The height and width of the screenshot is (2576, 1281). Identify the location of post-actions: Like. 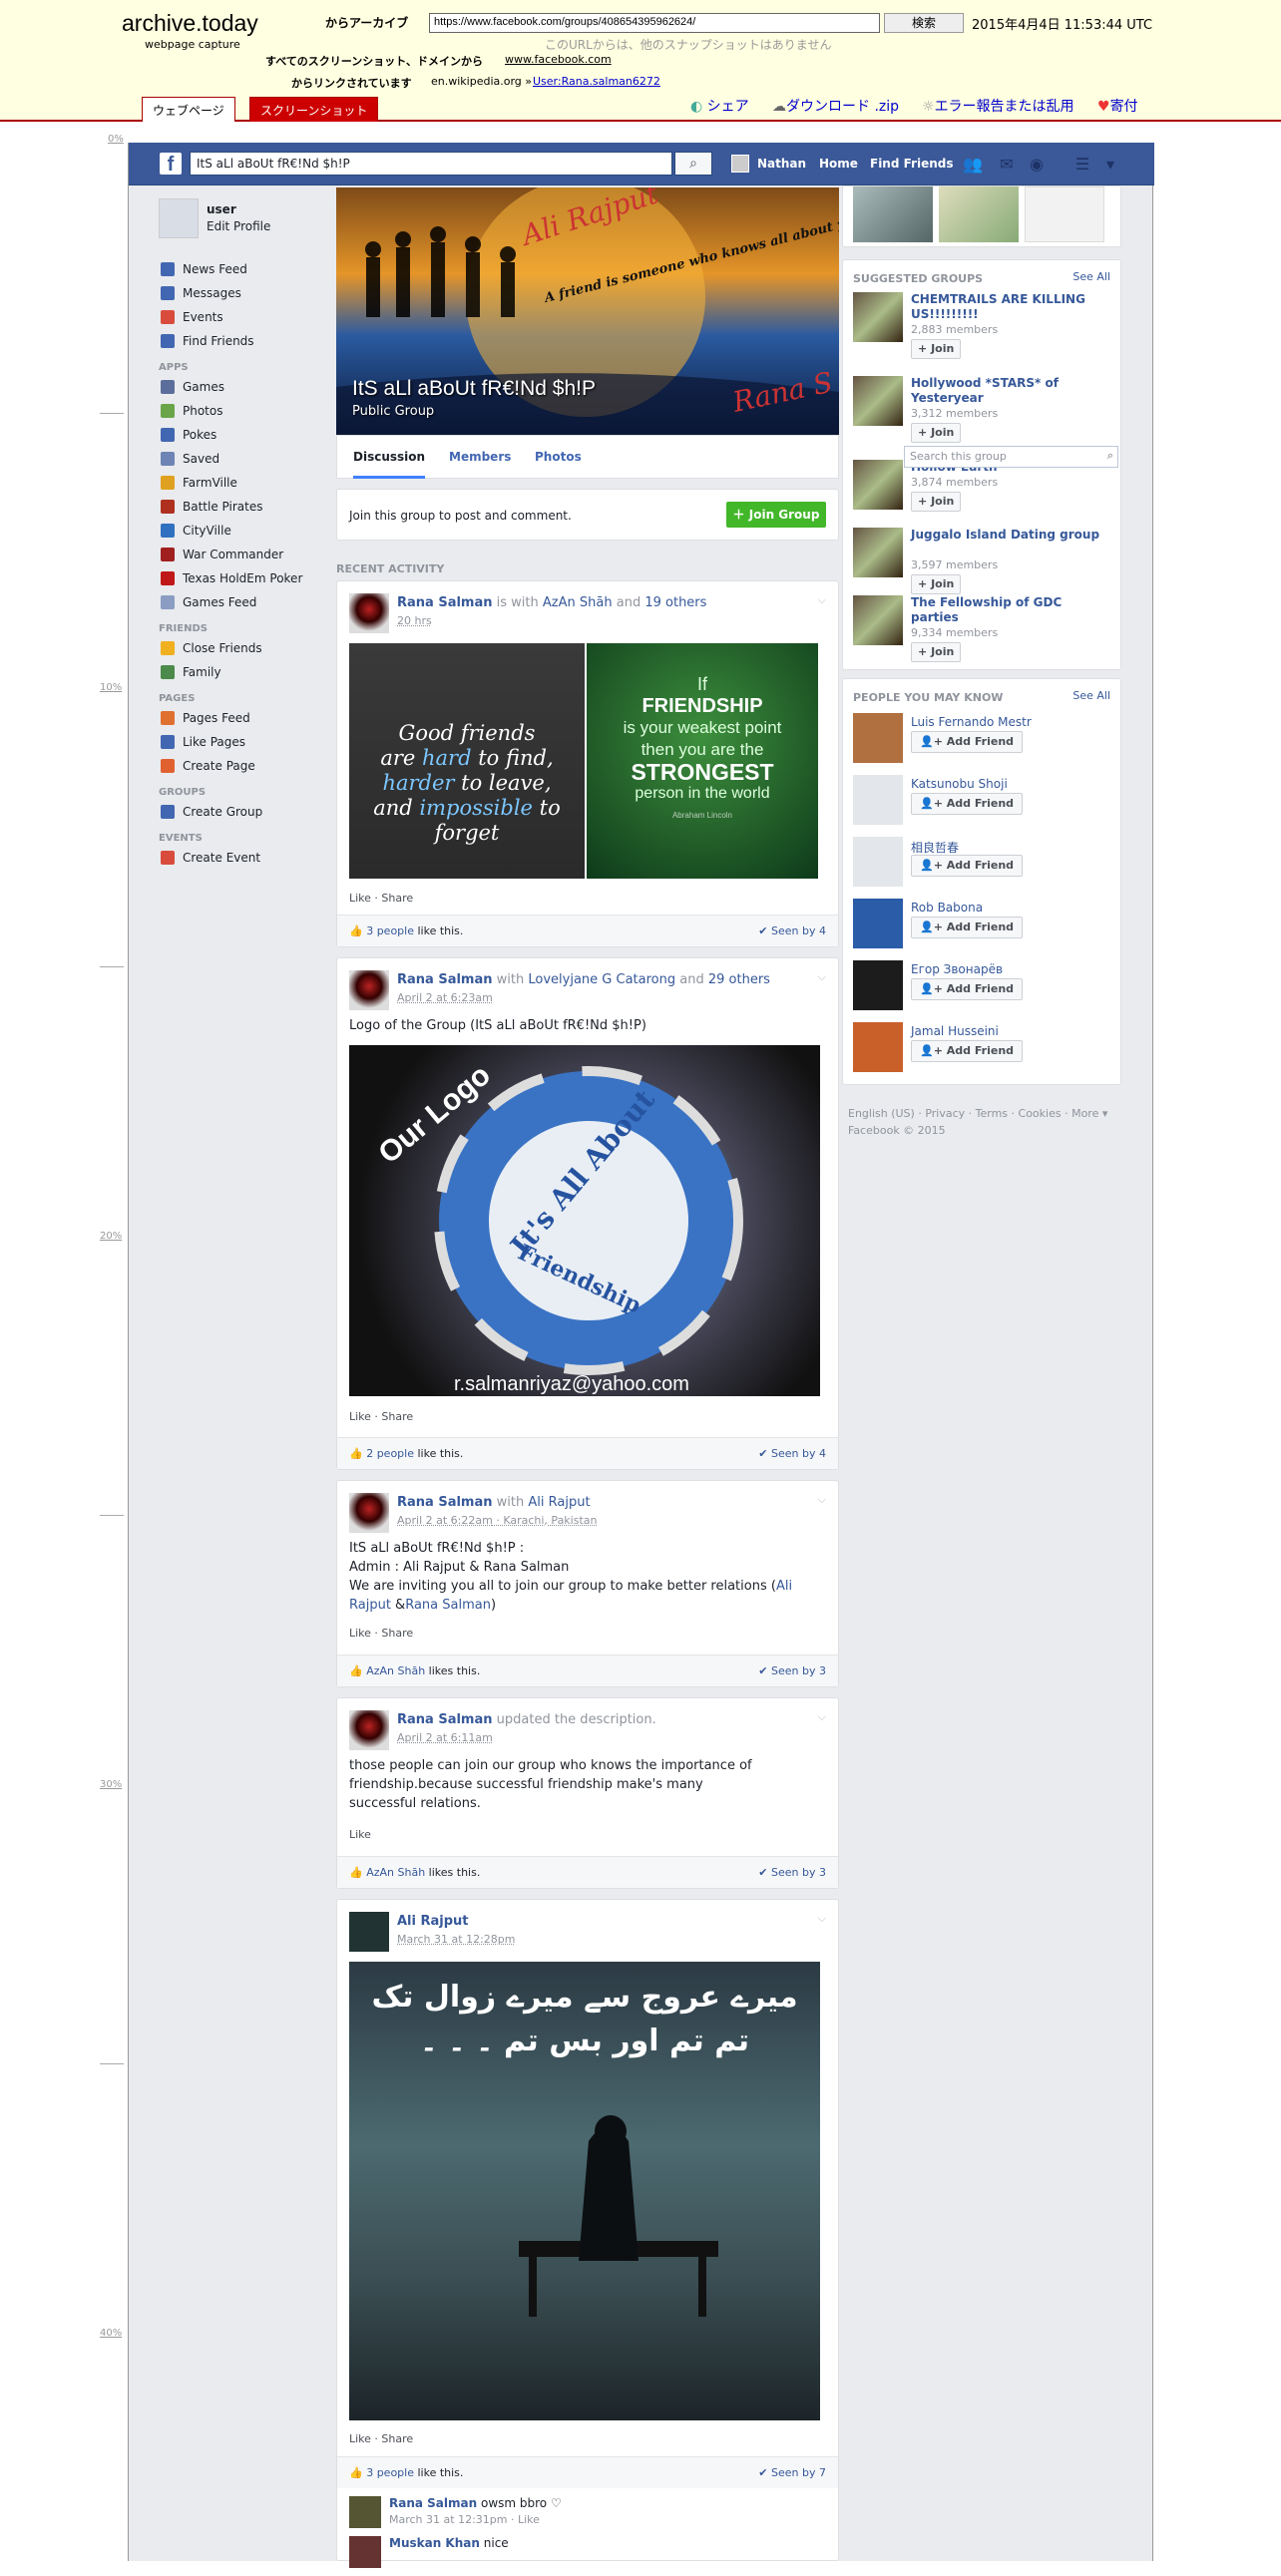
(360, 1835).